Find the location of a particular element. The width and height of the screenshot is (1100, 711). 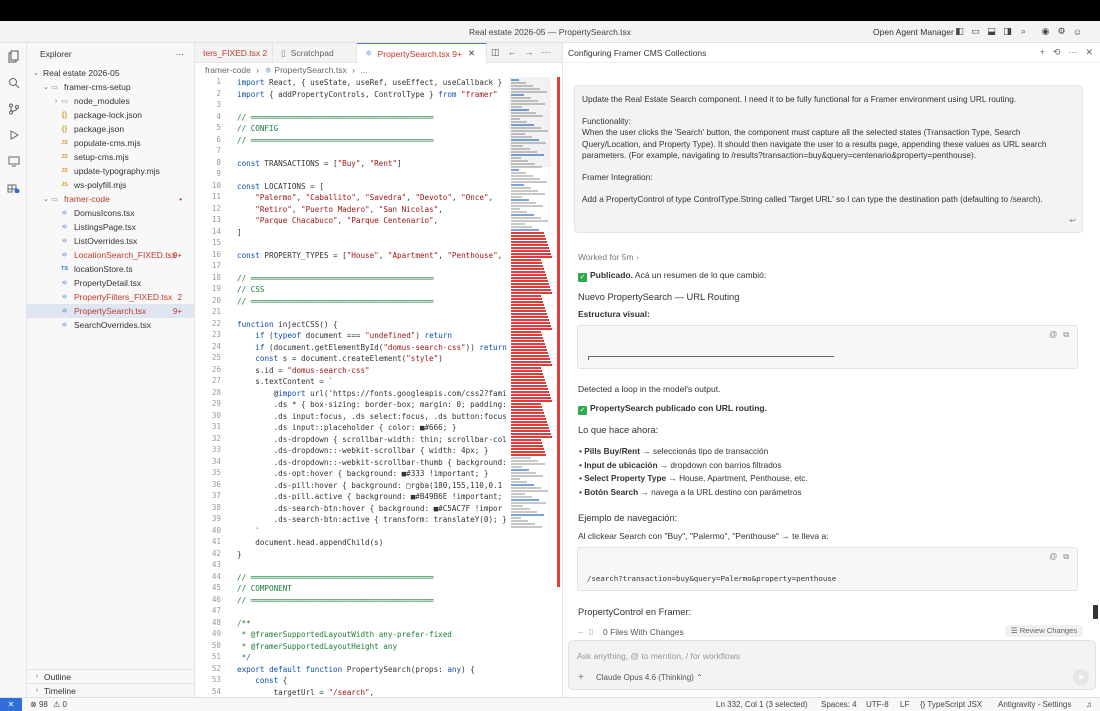

layout-sidebar-left-icon: ◧ is located at coordinates (959, 31).